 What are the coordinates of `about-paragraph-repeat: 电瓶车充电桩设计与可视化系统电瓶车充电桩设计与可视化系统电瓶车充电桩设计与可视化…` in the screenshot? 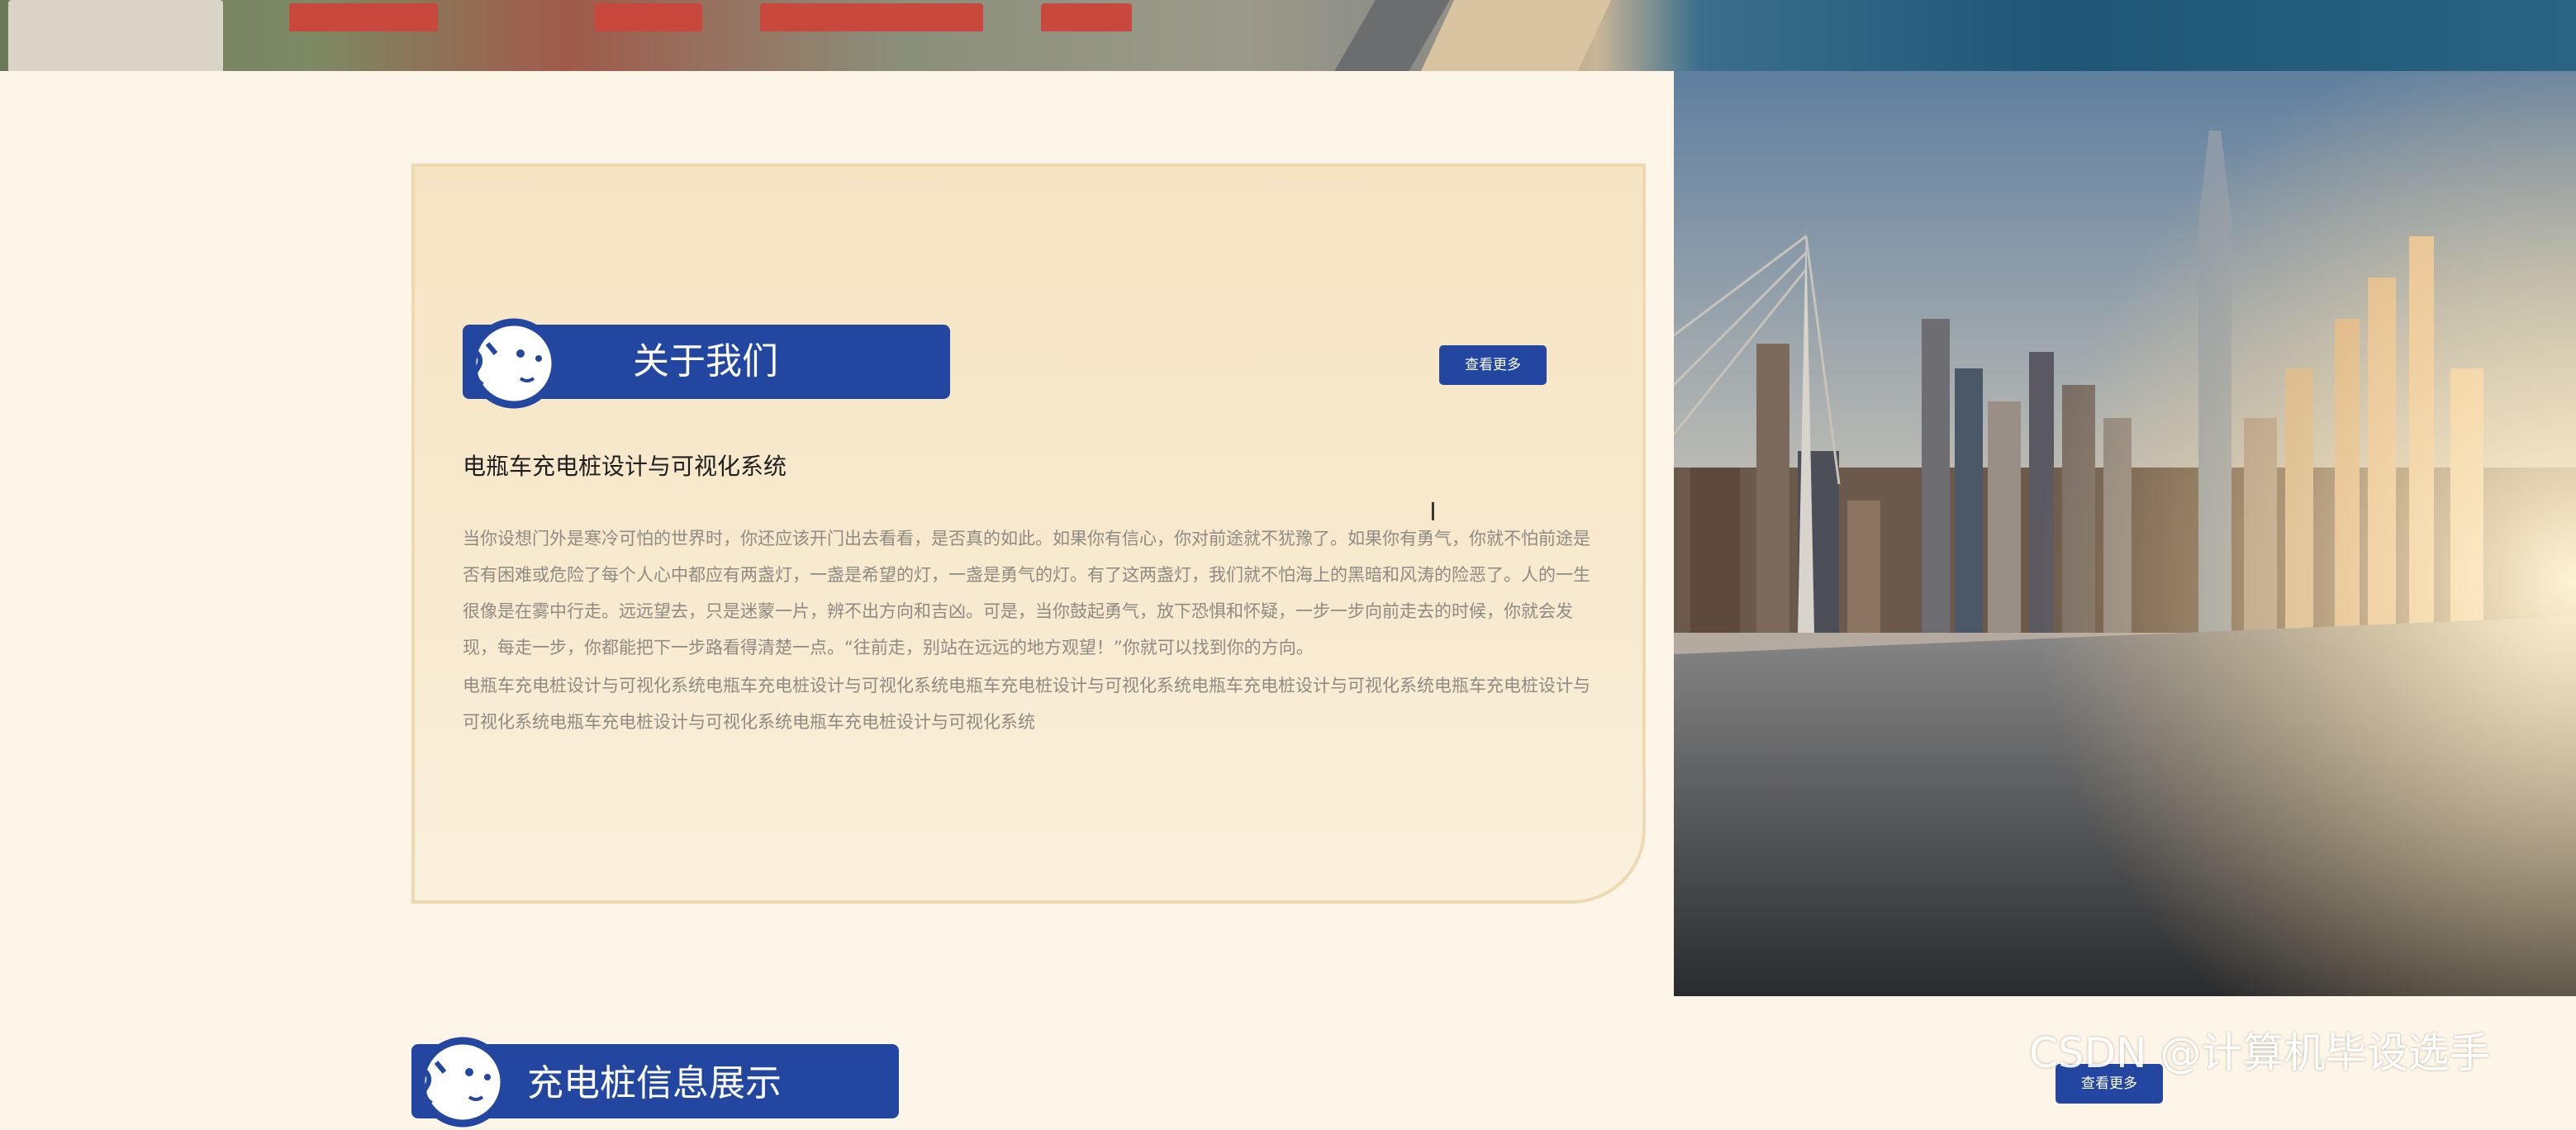 It's located at (1026, 704).